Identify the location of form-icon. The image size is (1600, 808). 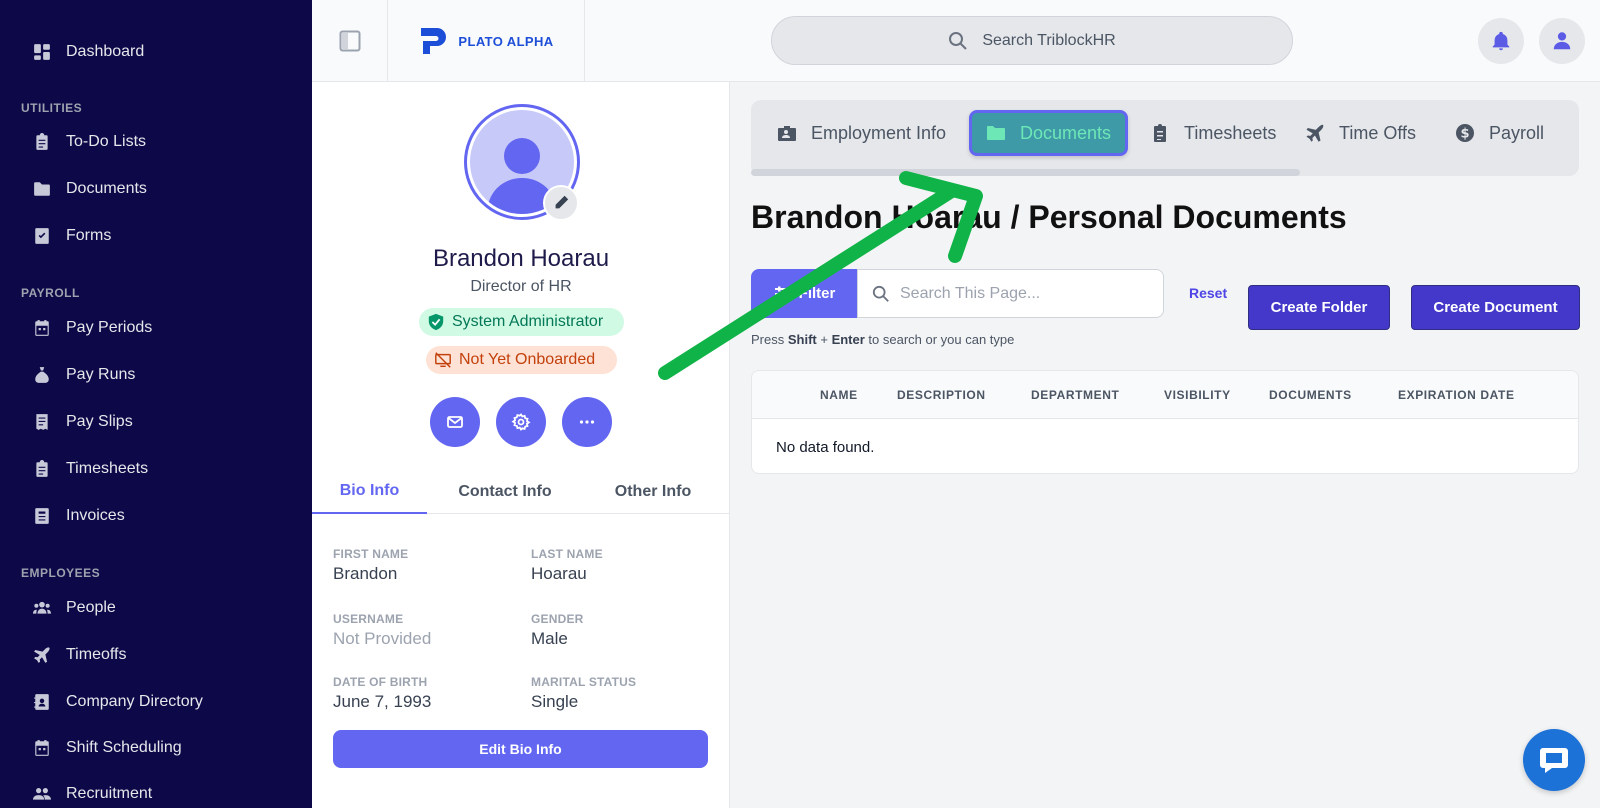
(42, 236).